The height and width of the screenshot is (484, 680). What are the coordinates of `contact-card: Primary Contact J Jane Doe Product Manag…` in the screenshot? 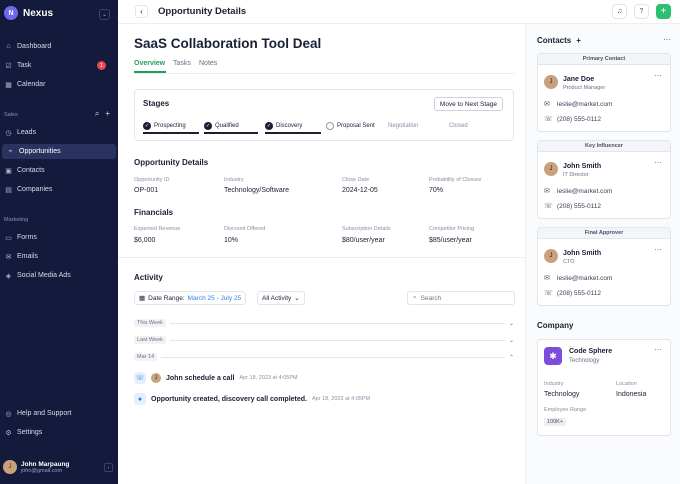 It's located at (604, 92).